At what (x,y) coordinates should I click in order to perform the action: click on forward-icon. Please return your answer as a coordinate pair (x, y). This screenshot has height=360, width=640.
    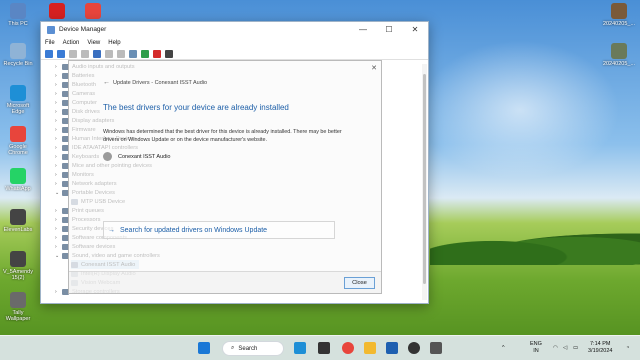
    Looking at the image, I should click on (61, 53).